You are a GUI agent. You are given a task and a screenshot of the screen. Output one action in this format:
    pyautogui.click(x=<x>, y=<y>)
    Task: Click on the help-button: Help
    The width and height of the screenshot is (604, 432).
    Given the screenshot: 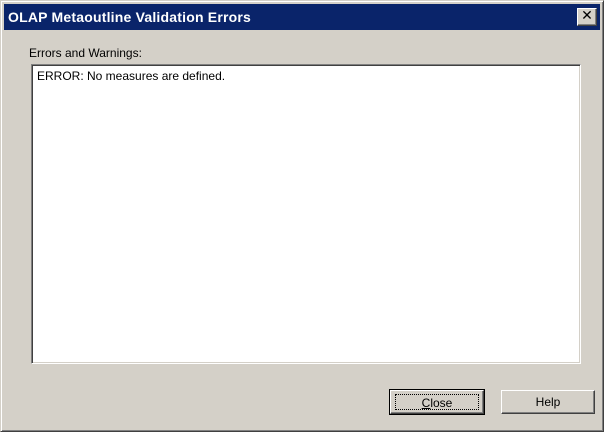 What is the action you would take?
    pyautogui.click(x=548, y=402)
    